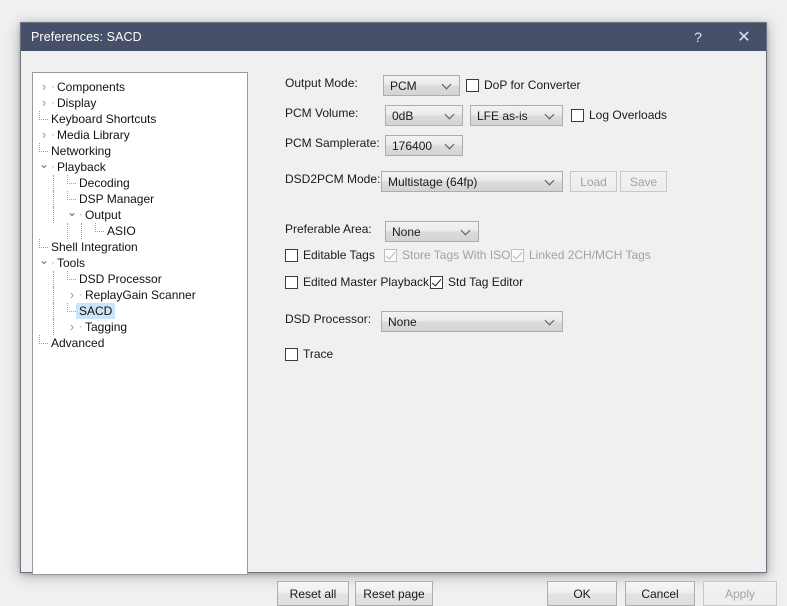 Image resolution: width=787 pixels, height=606 pixels. What do you see at coordinates (476, 282) in the screenshot?
I see `std-tag-editor-checkbox: Std Tag Editor` at bounding box center [476, 282].